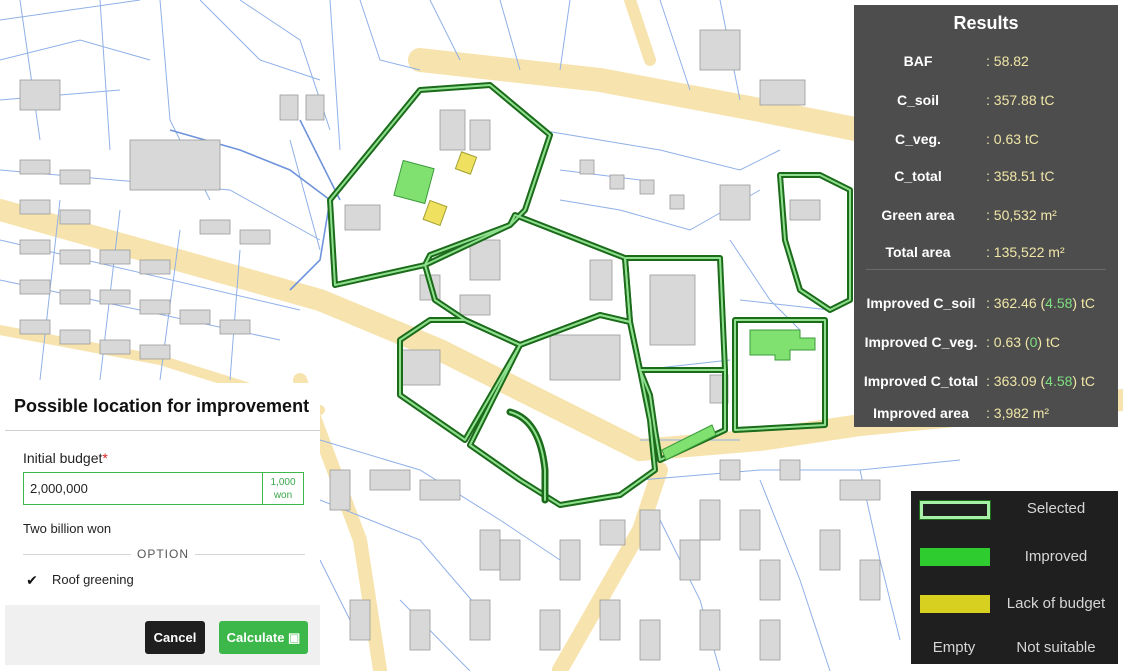 The width and height of the screenshot is (1123, 671). What do you see at coordinates (918, 61) in the screenshot?
I see `result-label: BAF` at bounding box center [918, 61].